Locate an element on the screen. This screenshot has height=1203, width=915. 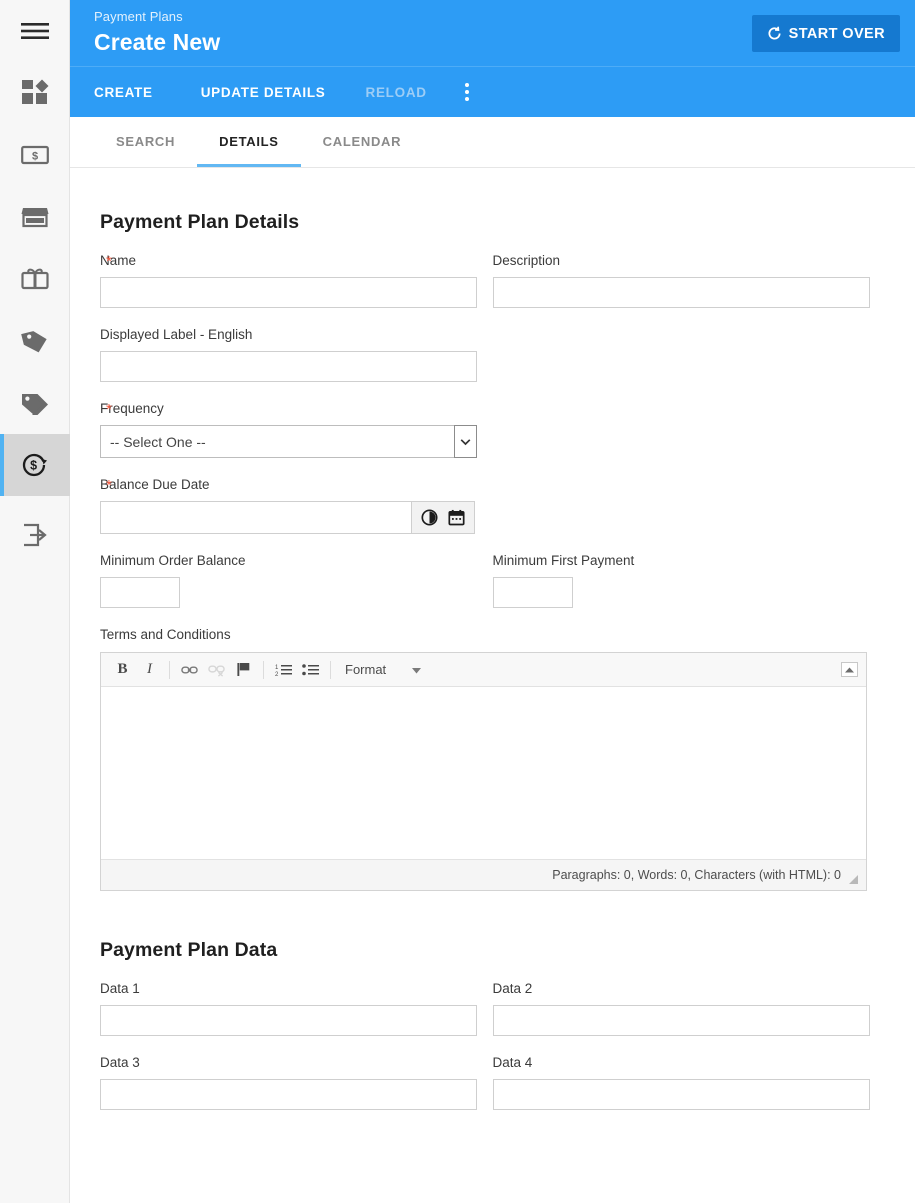
editor-content-area is located at coordinates (483, 773).